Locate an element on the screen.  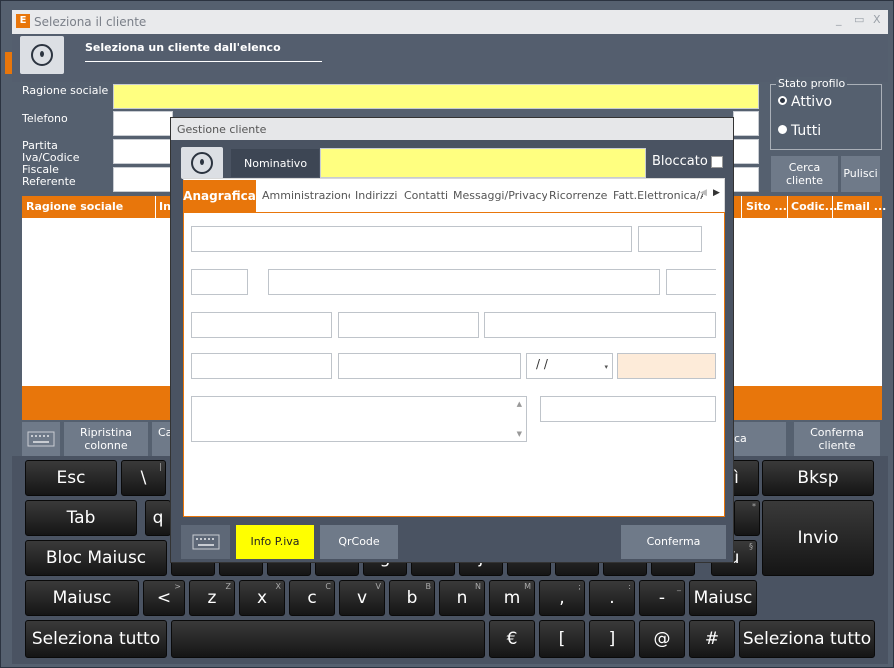
partial-button: Ca is located at coordinates (162, 439).